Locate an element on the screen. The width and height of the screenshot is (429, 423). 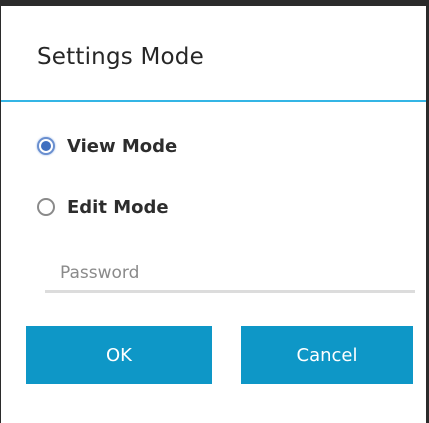
view-mode-radio is located at coordinates (46, 146).